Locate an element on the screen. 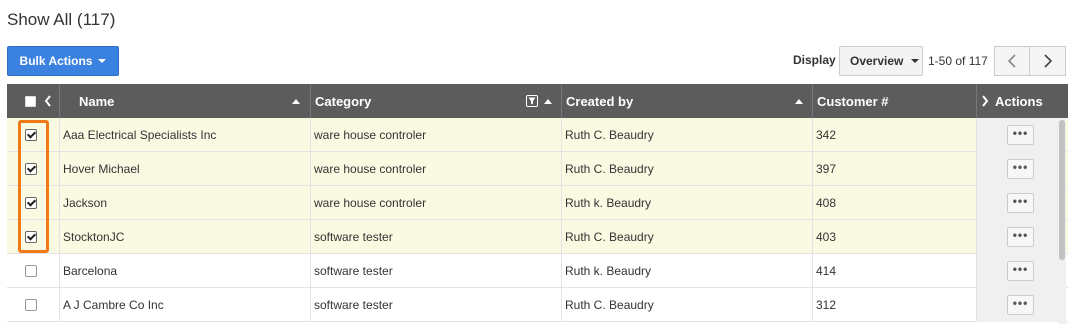 This screenshot has width=1074, height=324. column-created-by-label: Created by is located at coordinates (600, 101).